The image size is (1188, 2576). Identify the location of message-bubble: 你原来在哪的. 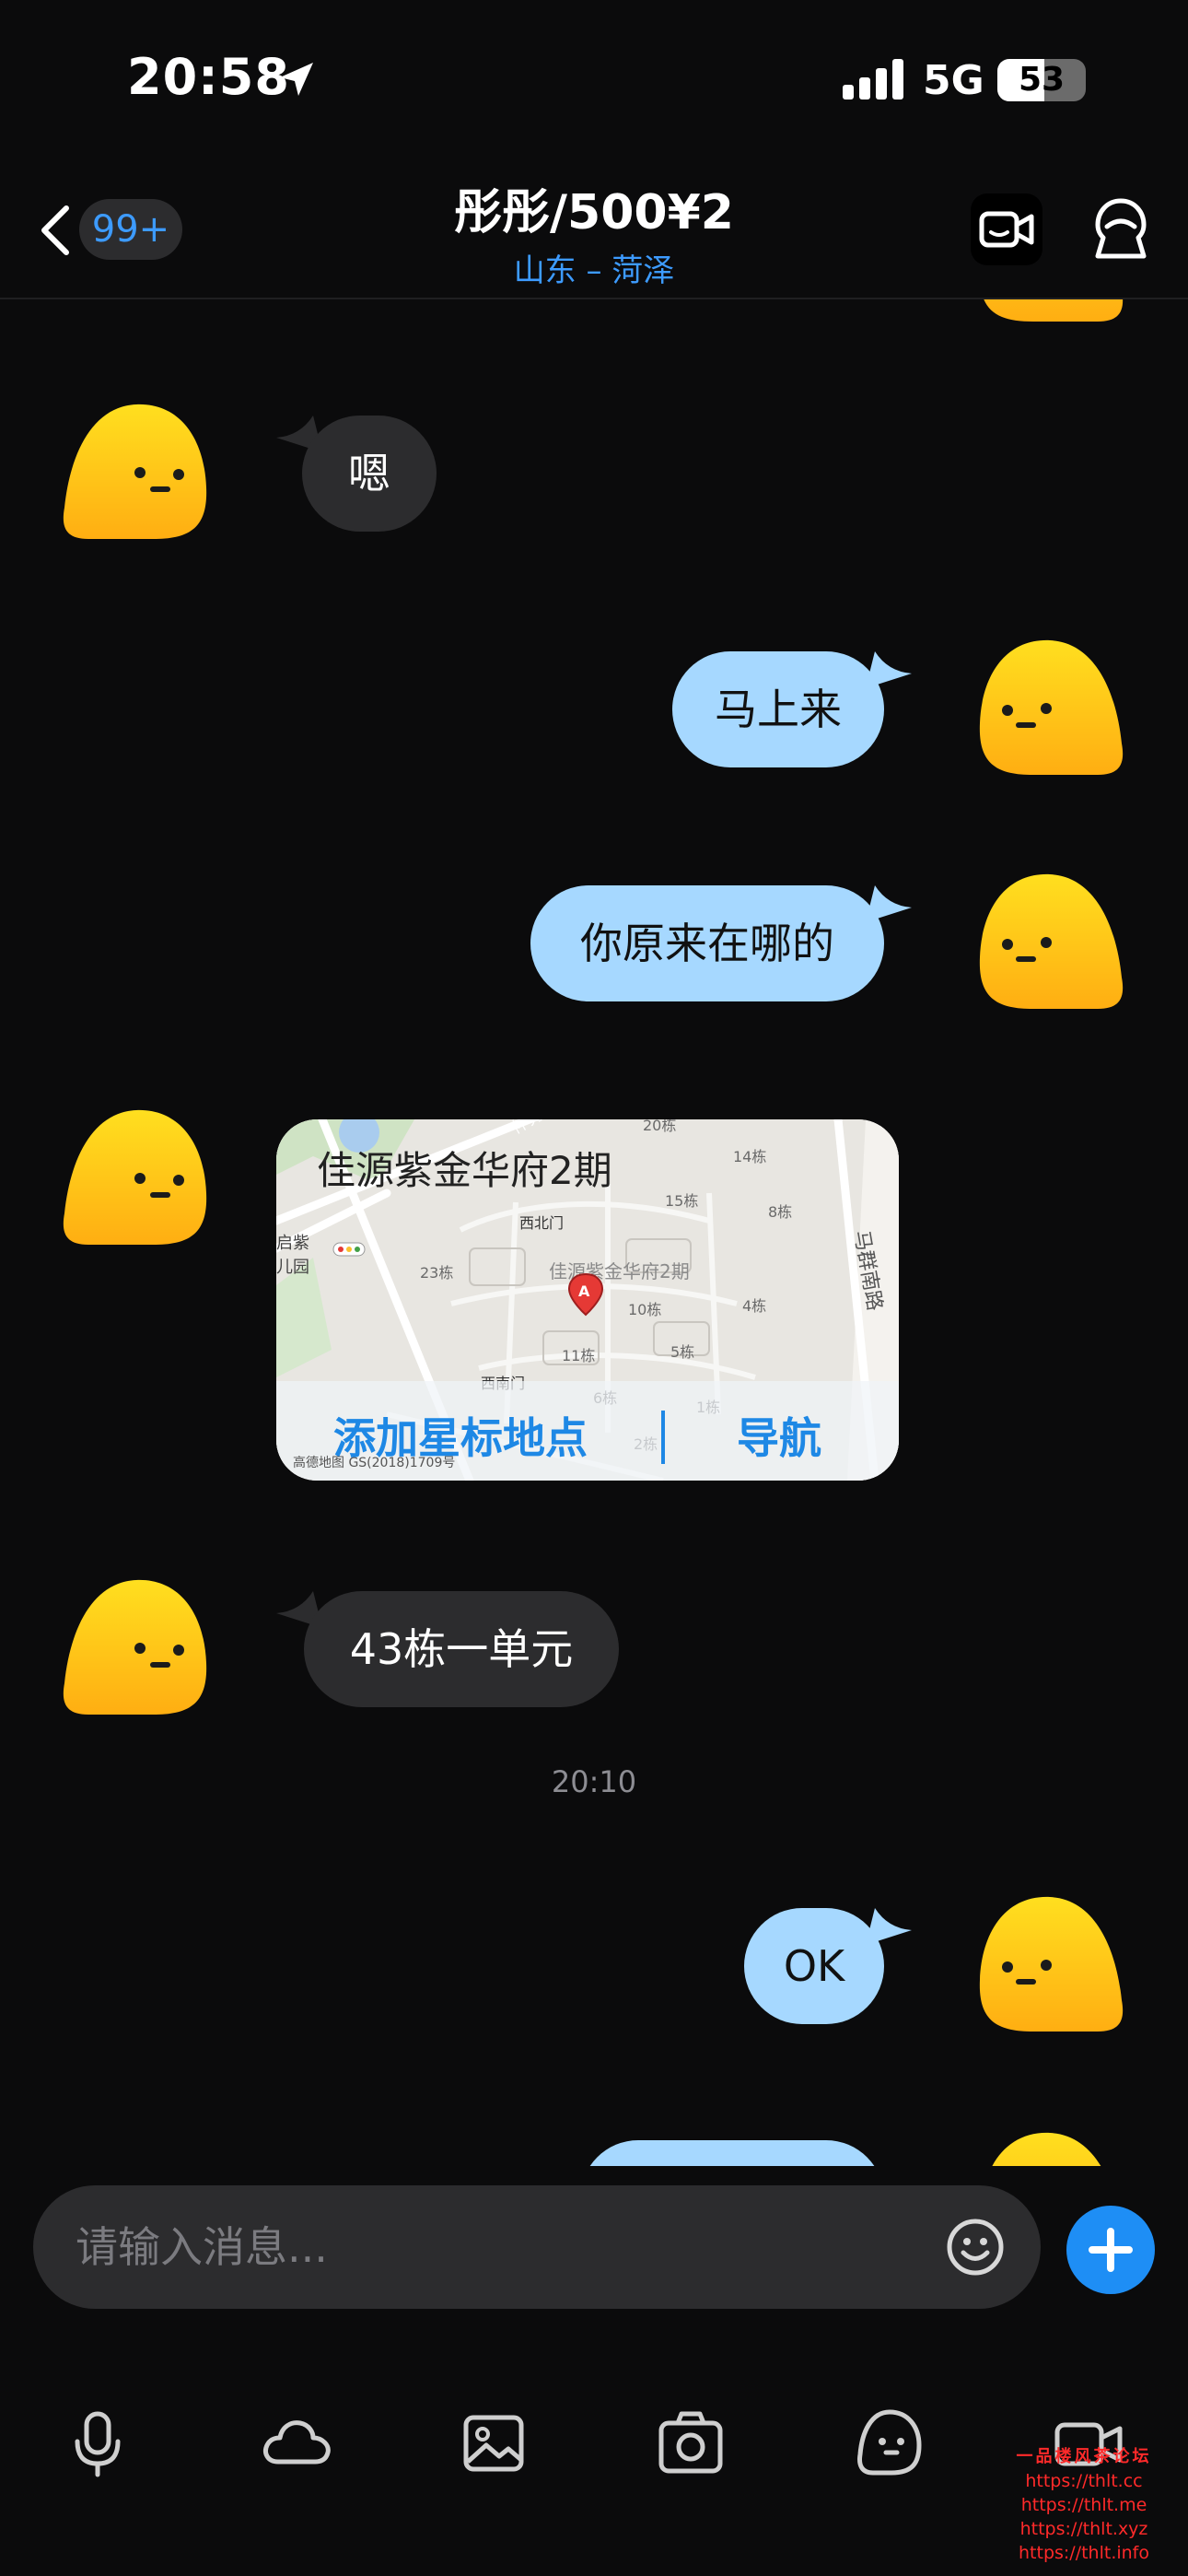
(707, 943).